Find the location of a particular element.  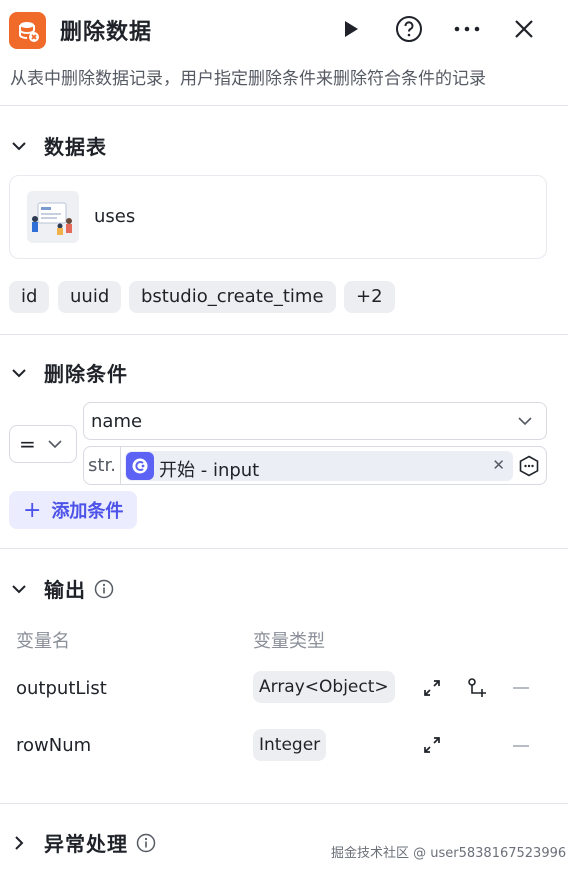

field-tag: id is located at coordinates (29, 297).